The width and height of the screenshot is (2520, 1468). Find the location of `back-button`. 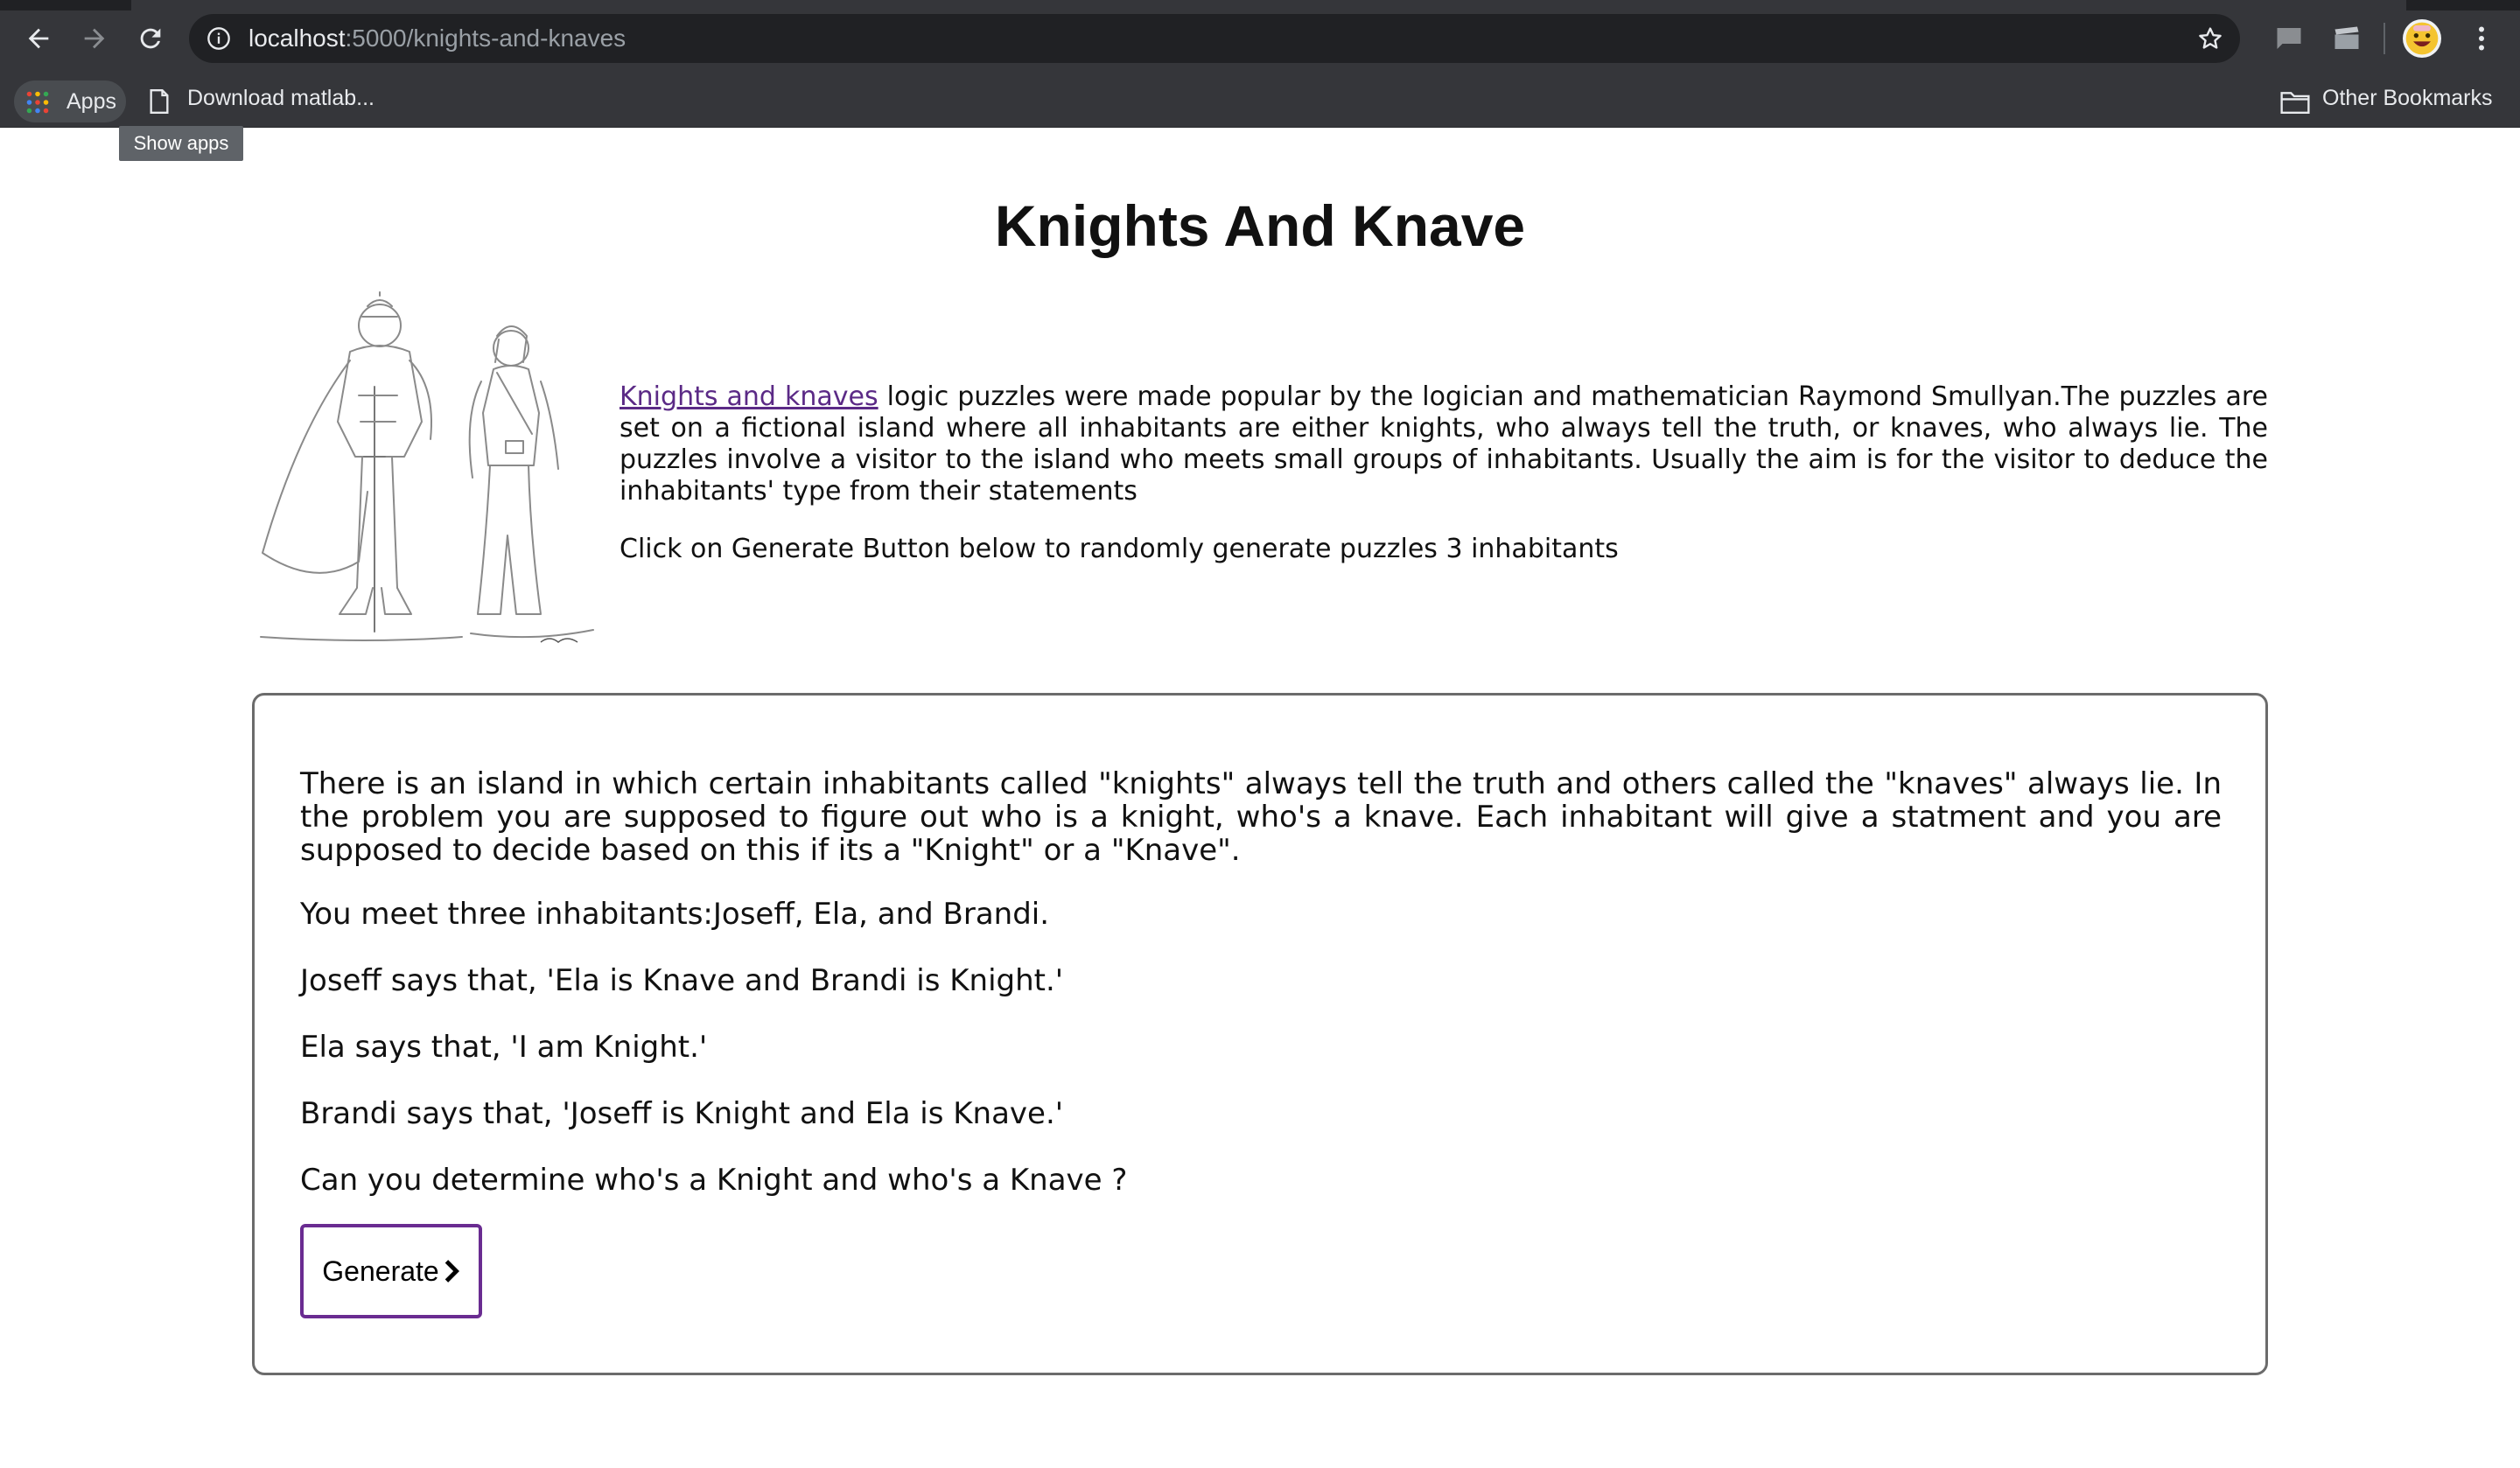

back-button is located at coordinates (38, 38).